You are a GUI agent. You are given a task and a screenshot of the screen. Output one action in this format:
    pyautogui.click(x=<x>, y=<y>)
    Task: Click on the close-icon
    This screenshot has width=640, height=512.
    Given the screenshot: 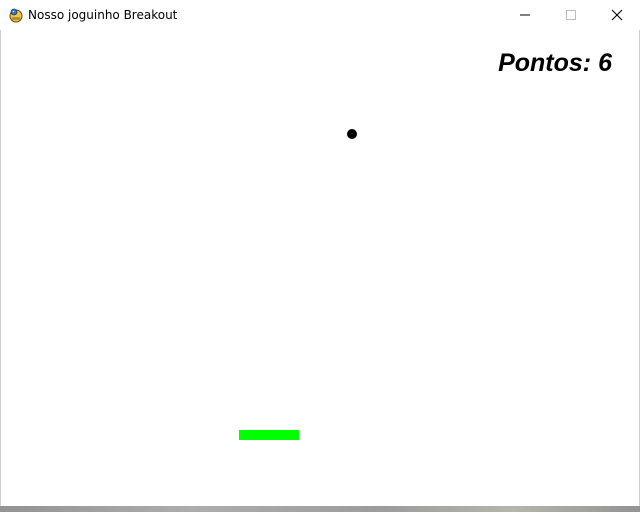 What is the action you would take?
    pyautogui.click(x=617, y=15)
    